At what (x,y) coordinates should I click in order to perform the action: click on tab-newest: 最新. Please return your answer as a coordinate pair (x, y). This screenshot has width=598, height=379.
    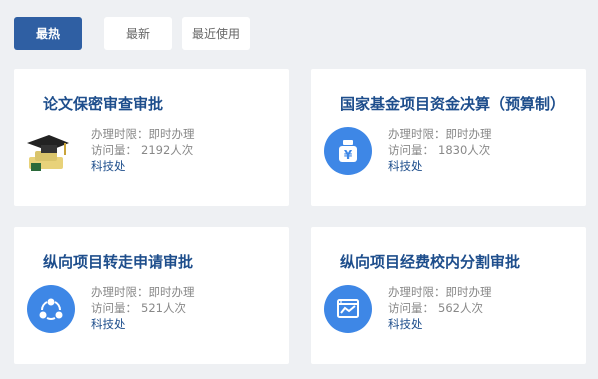
    Looking at the image, I should click on (138, 33).